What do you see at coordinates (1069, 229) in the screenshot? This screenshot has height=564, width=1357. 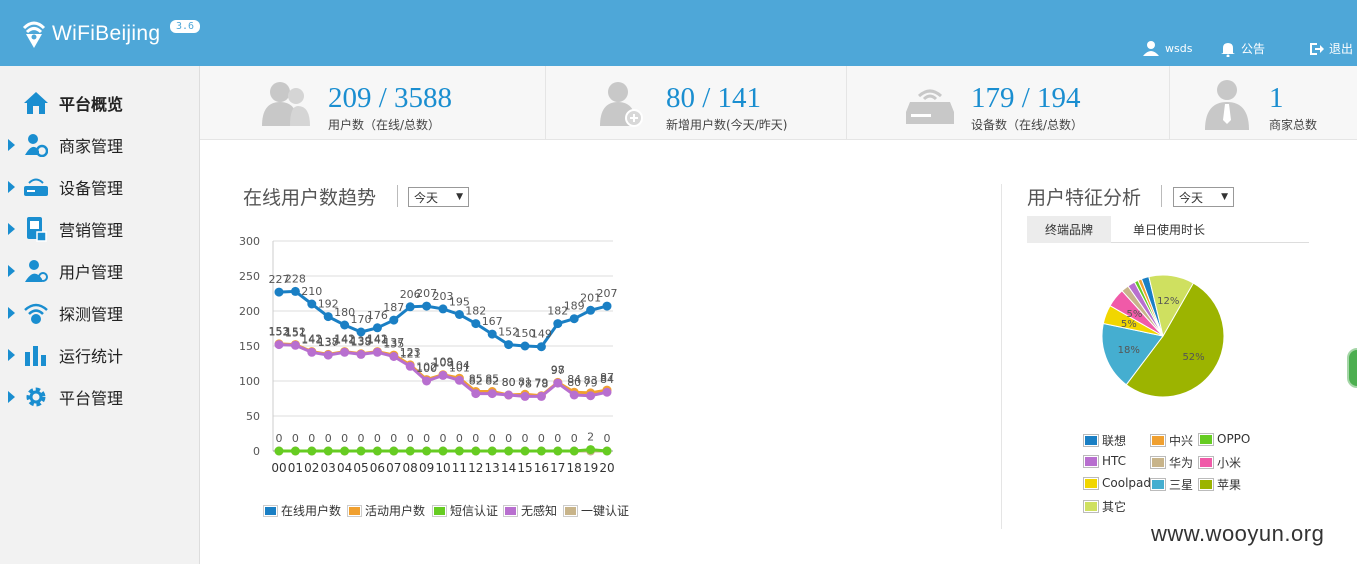 I see `tab-brand: 终端品牌` at bounding box center [1069, 229].